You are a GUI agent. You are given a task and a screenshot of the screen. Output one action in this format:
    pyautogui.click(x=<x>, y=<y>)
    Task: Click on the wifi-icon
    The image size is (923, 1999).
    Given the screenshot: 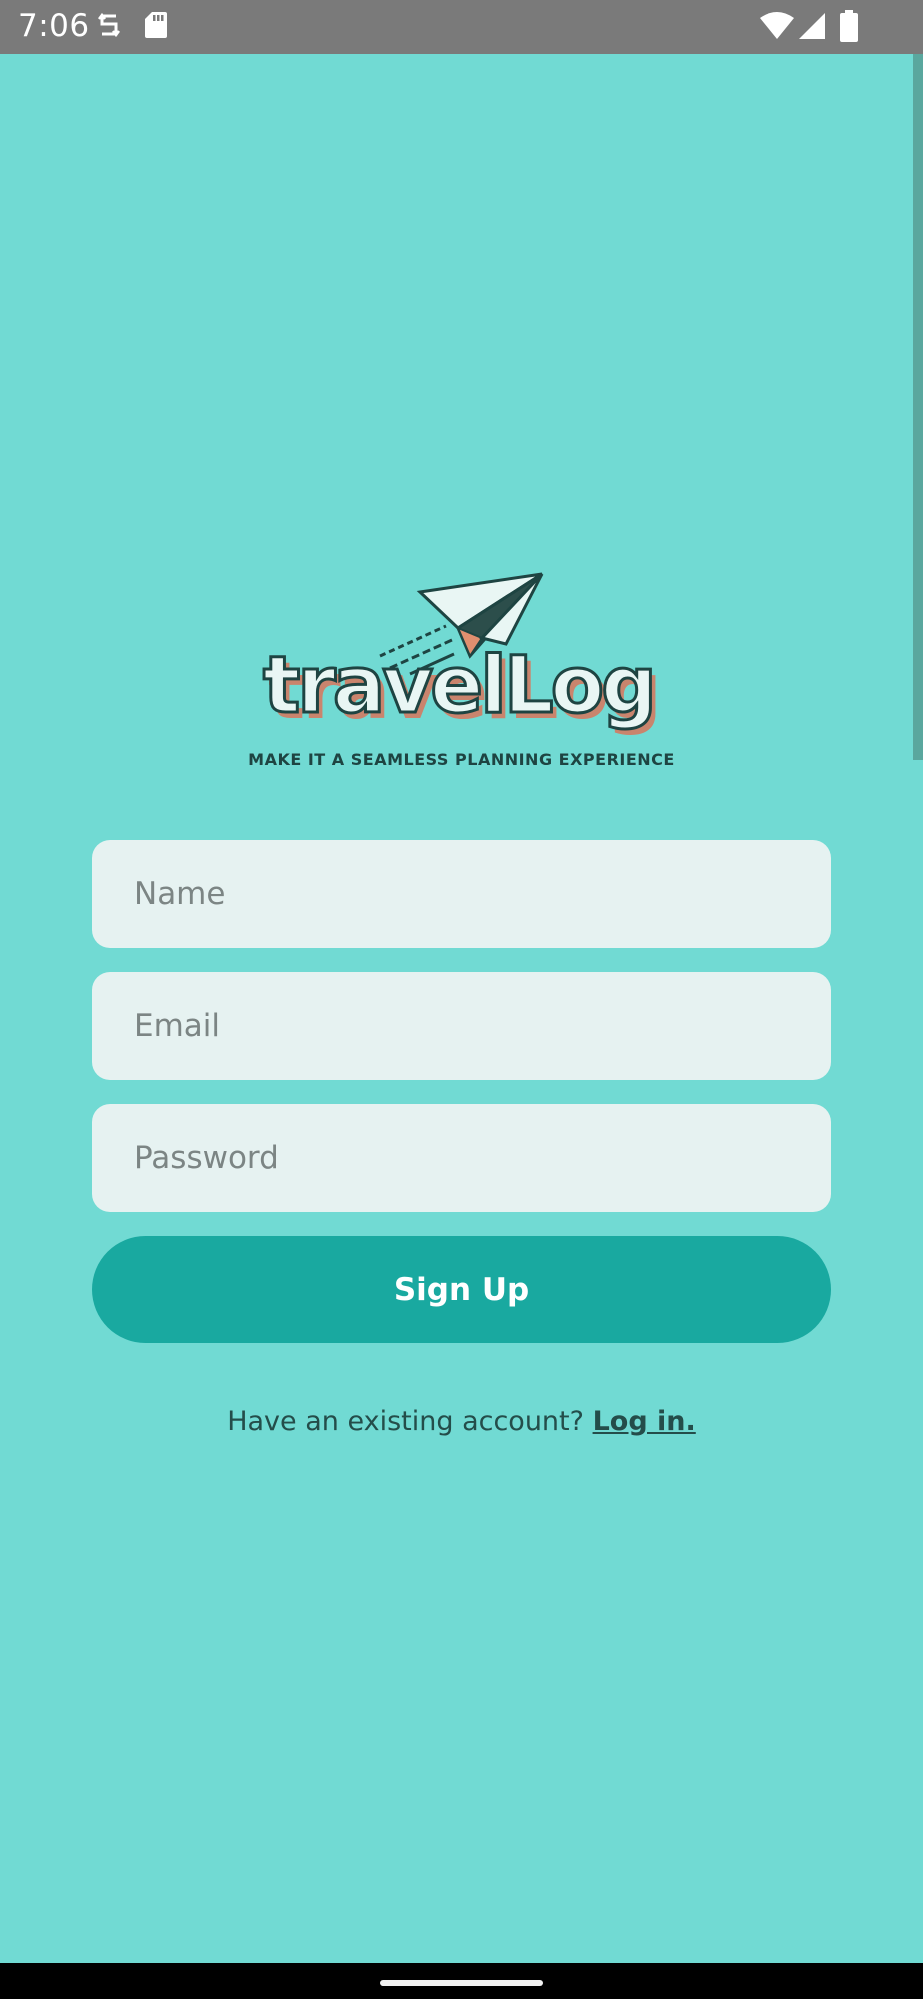 What is the action you would take?
    pyautogui.click(x=777, y=28)
    